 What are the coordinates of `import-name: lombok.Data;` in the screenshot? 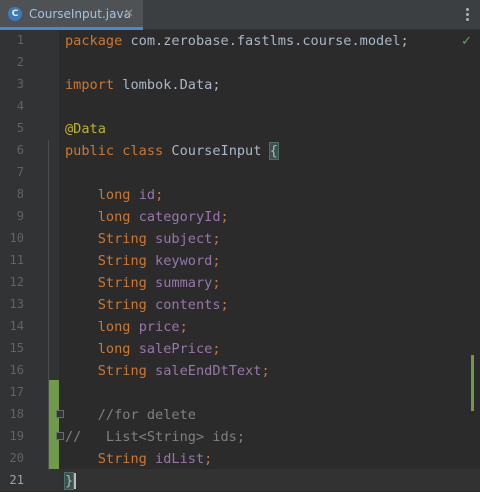 It's located at (167, 85).